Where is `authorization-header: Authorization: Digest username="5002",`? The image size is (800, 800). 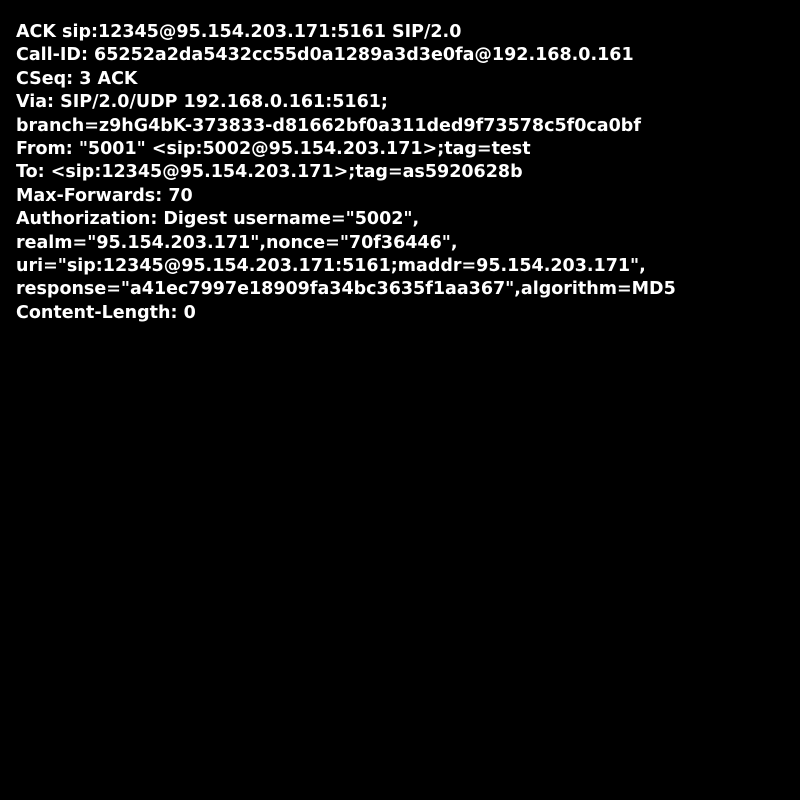
authorization-header: Authorization: Digest username="5002", is located at coordinates (218, 219).